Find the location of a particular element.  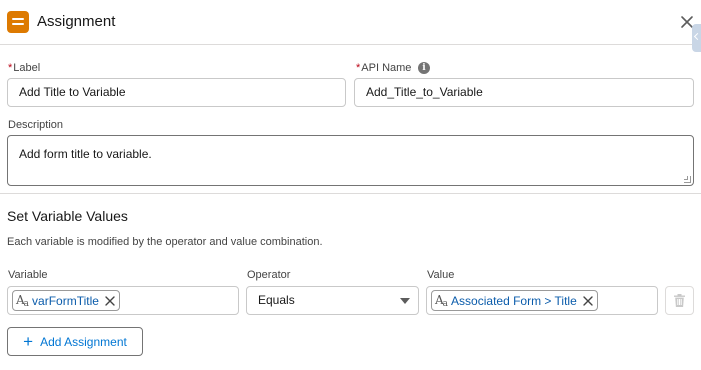

operator-select: Equals is located at coordinates (332, 300).